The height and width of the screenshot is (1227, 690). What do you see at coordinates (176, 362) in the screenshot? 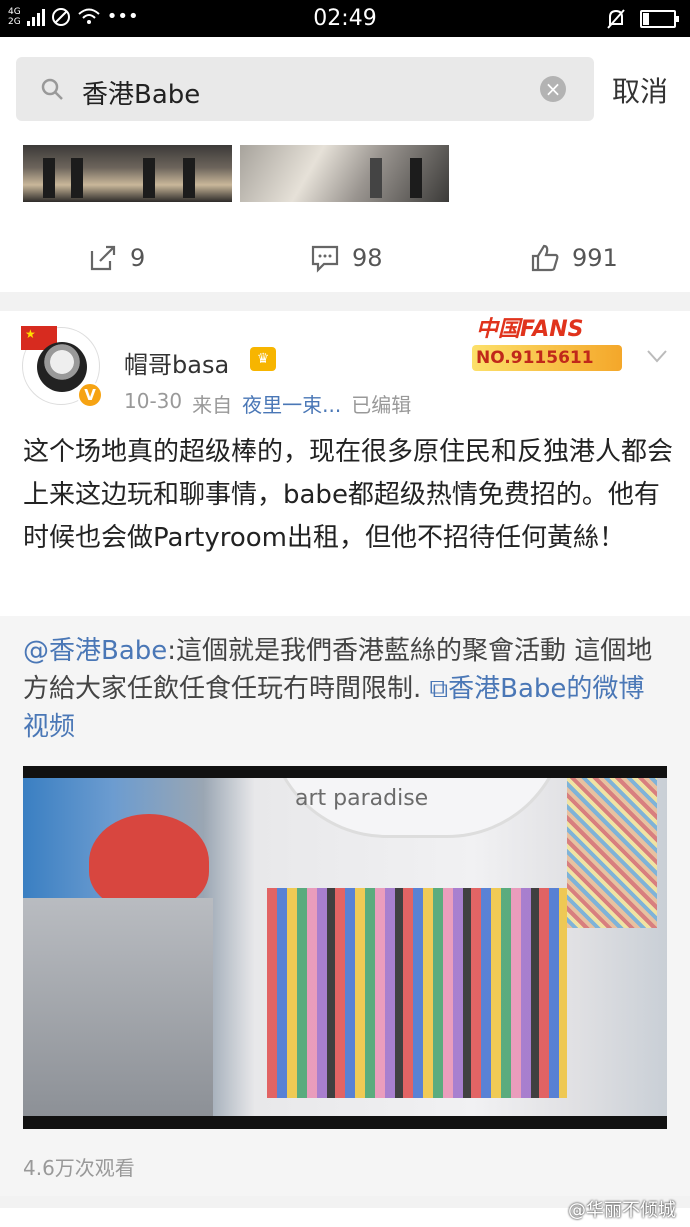
I see `username: 帽哥basa` at bounding box center [176, 362].